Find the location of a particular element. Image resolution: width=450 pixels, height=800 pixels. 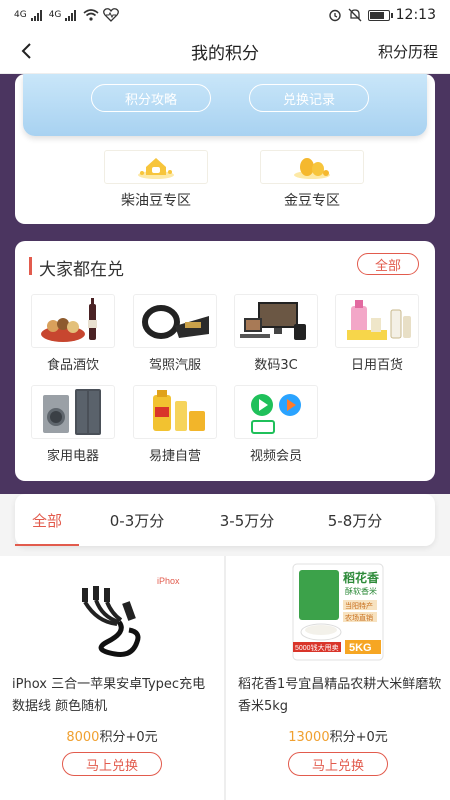

gold-bean-zone: 金豆专区 is located at coordinates (312, 180).